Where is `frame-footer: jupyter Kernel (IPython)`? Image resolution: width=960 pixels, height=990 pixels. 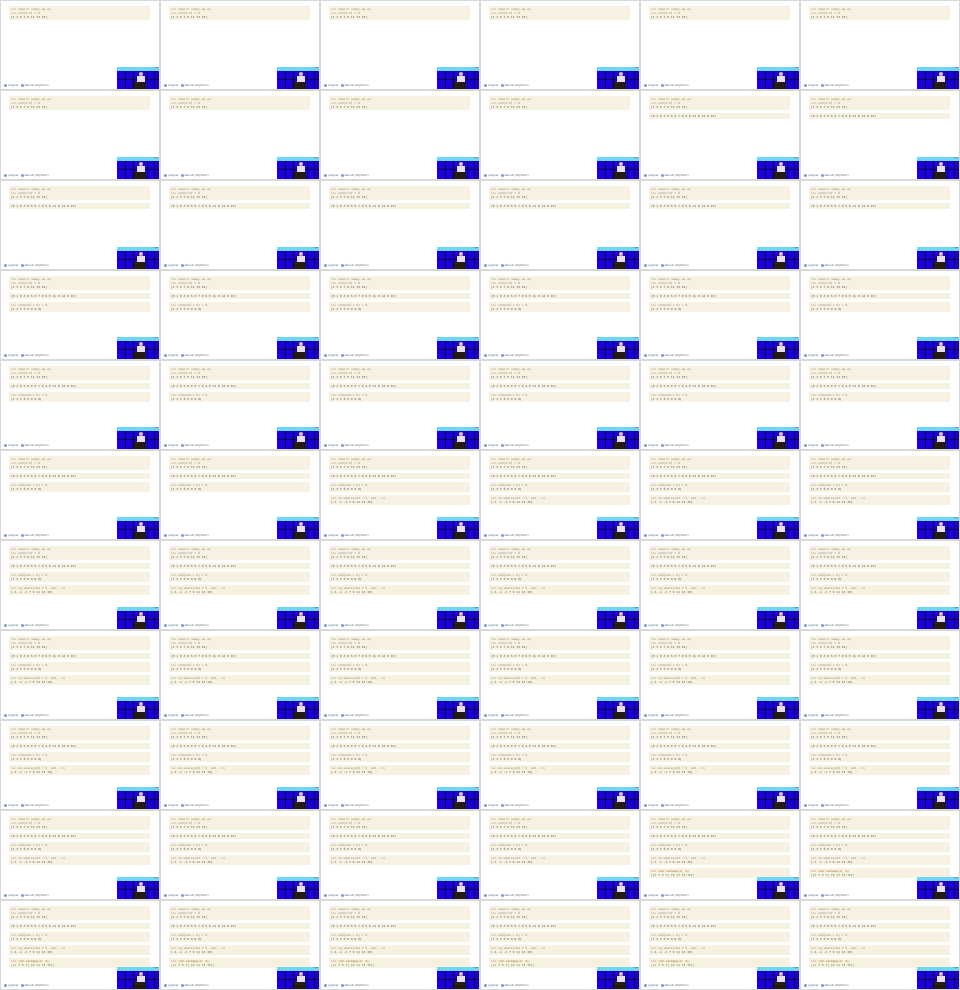
frame-footer: jupyter Kernel (IPython) is located at coordinates (26, 715).